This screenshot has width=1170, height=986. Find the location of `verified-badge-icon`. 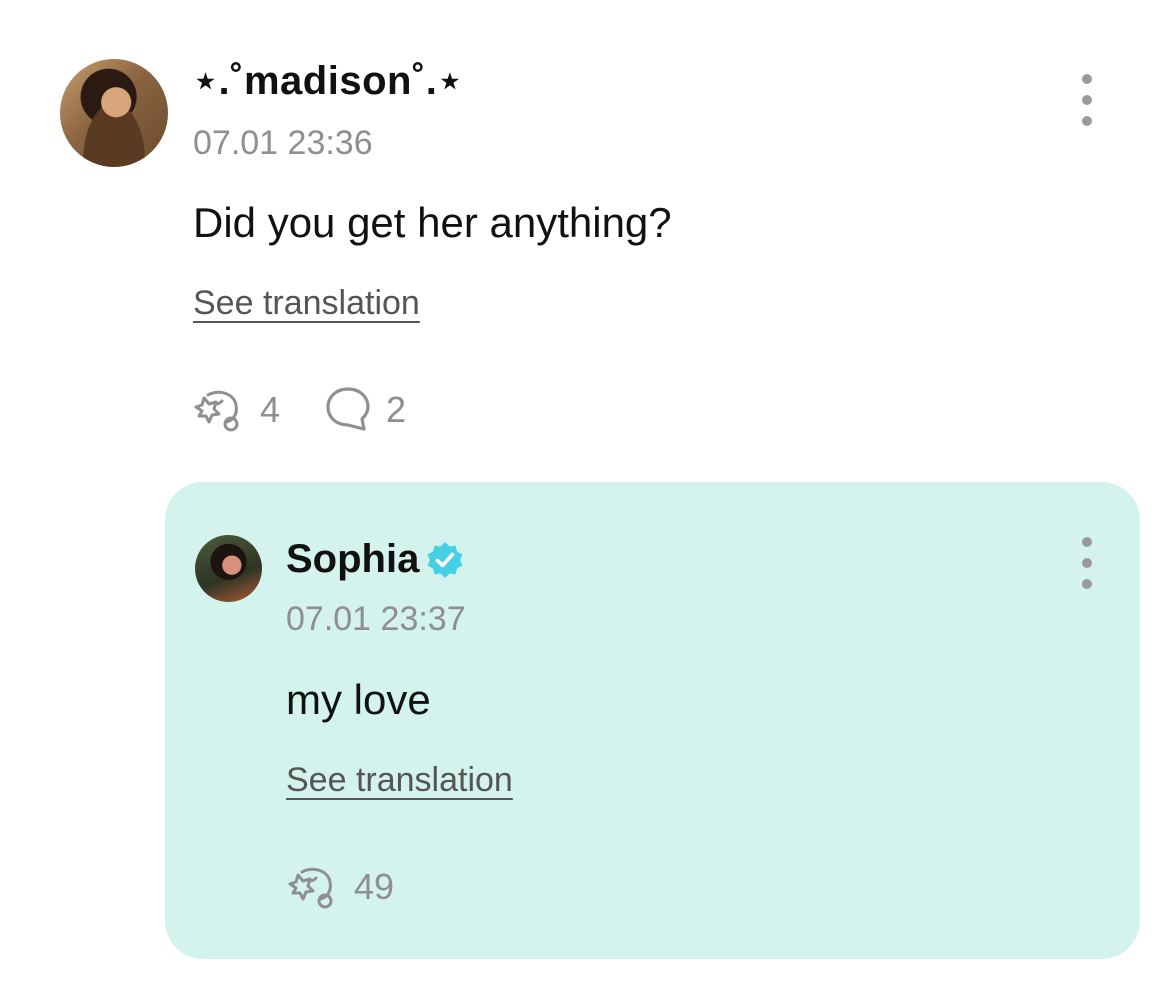

verified-badge-icon is located at coordinates (445, 559).